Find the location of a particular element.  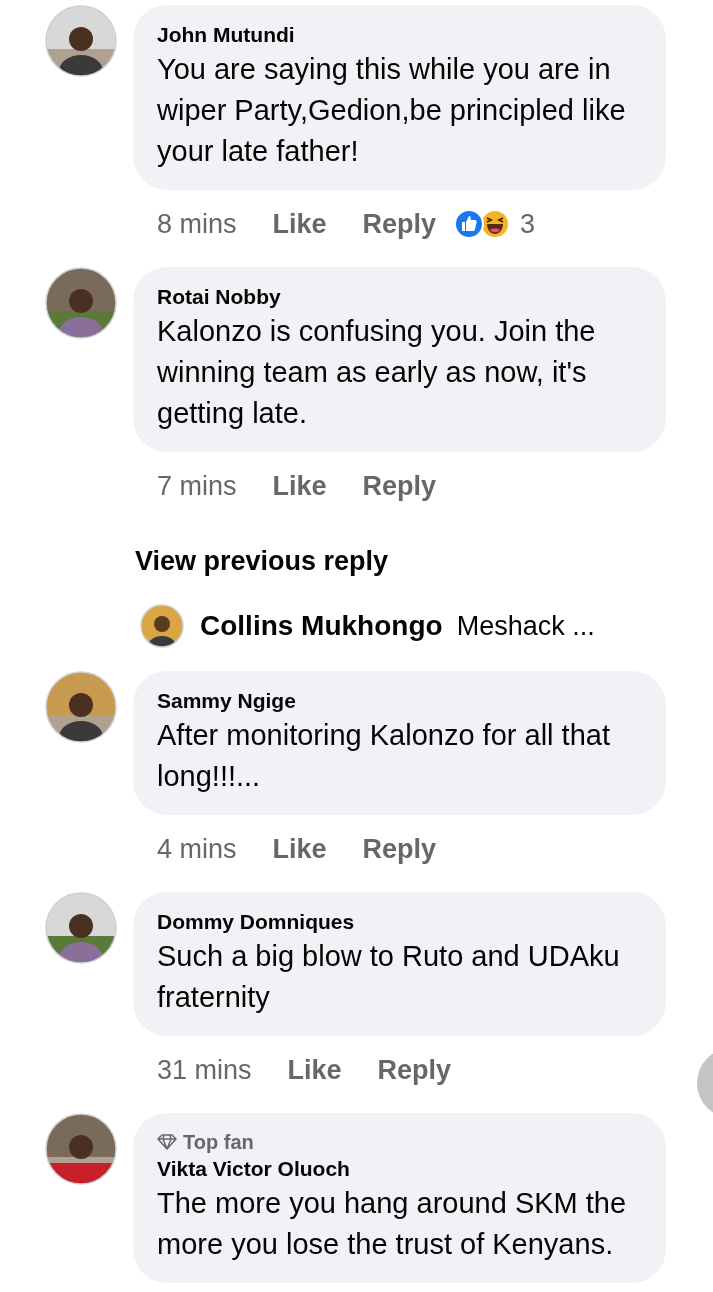

thumbs-up-icon is located at coordinates (469, 224).